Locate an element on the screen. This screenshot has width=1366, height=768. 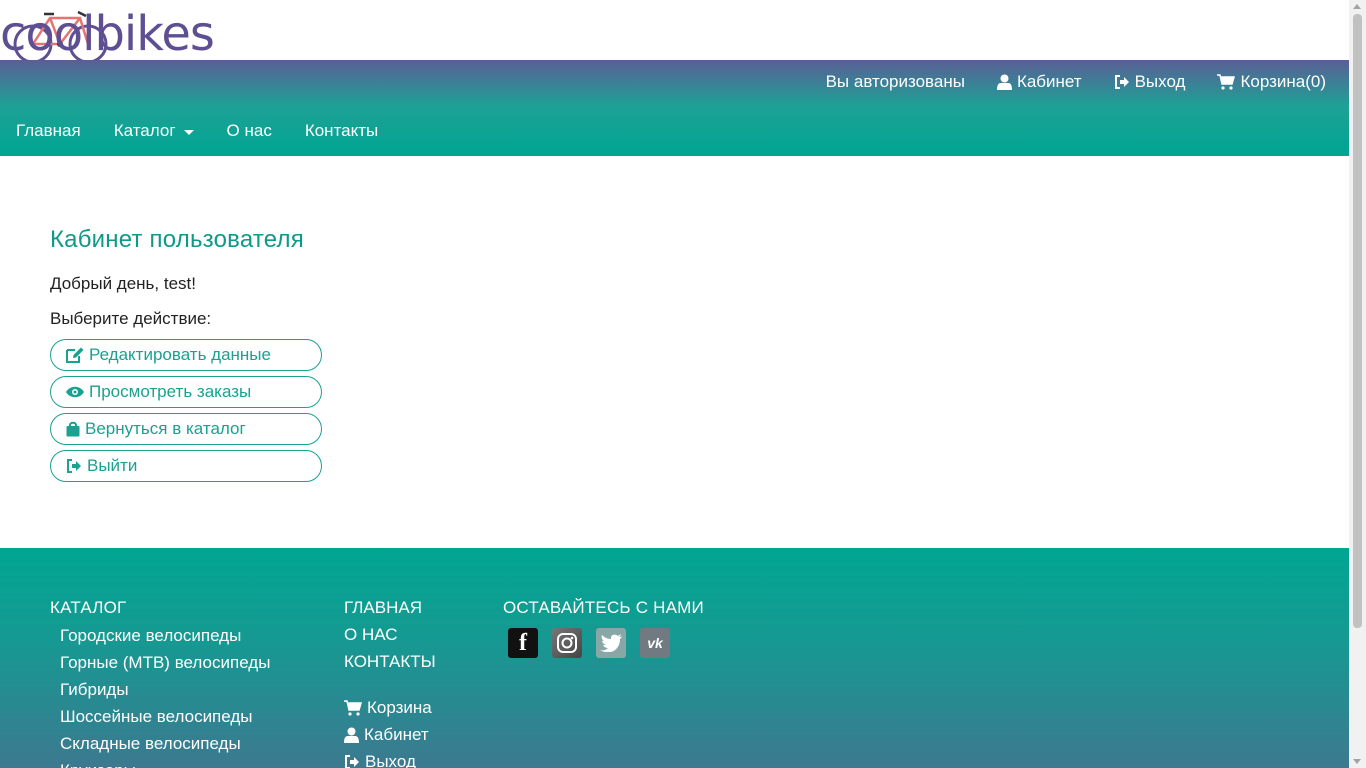
footer-catalog-item: Гибриды is located at coordinates (160, 689).